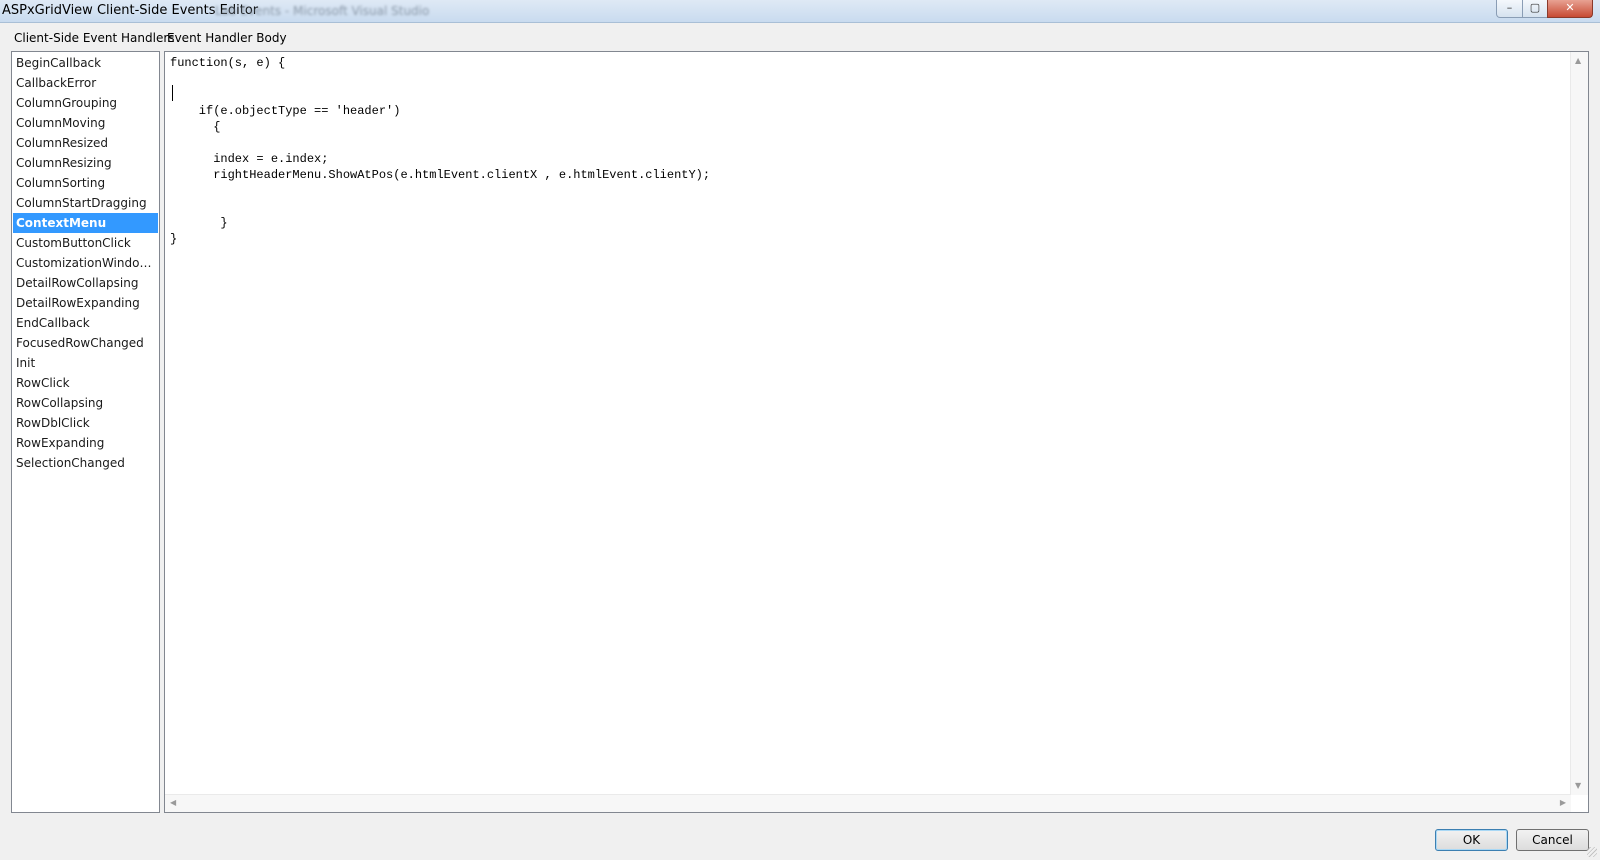 This screenshot has width=1600, height=860. I want to click on handler-item: FocusedRowChanged, so click(85, 343).